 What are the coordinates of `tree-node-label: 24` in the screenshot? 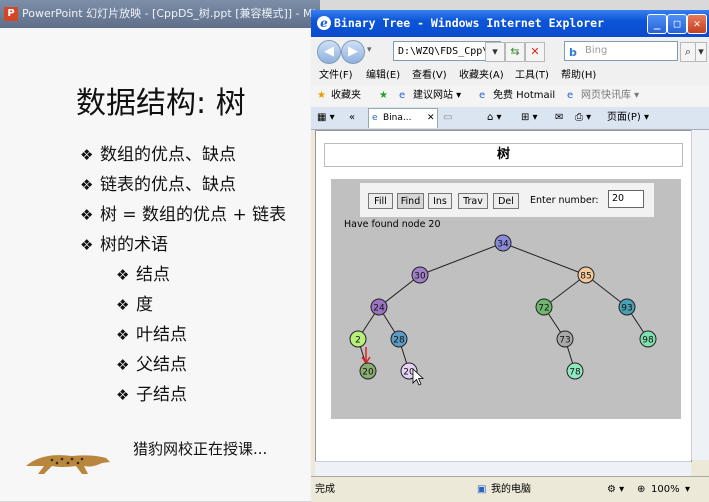 It's located at (379, 309).